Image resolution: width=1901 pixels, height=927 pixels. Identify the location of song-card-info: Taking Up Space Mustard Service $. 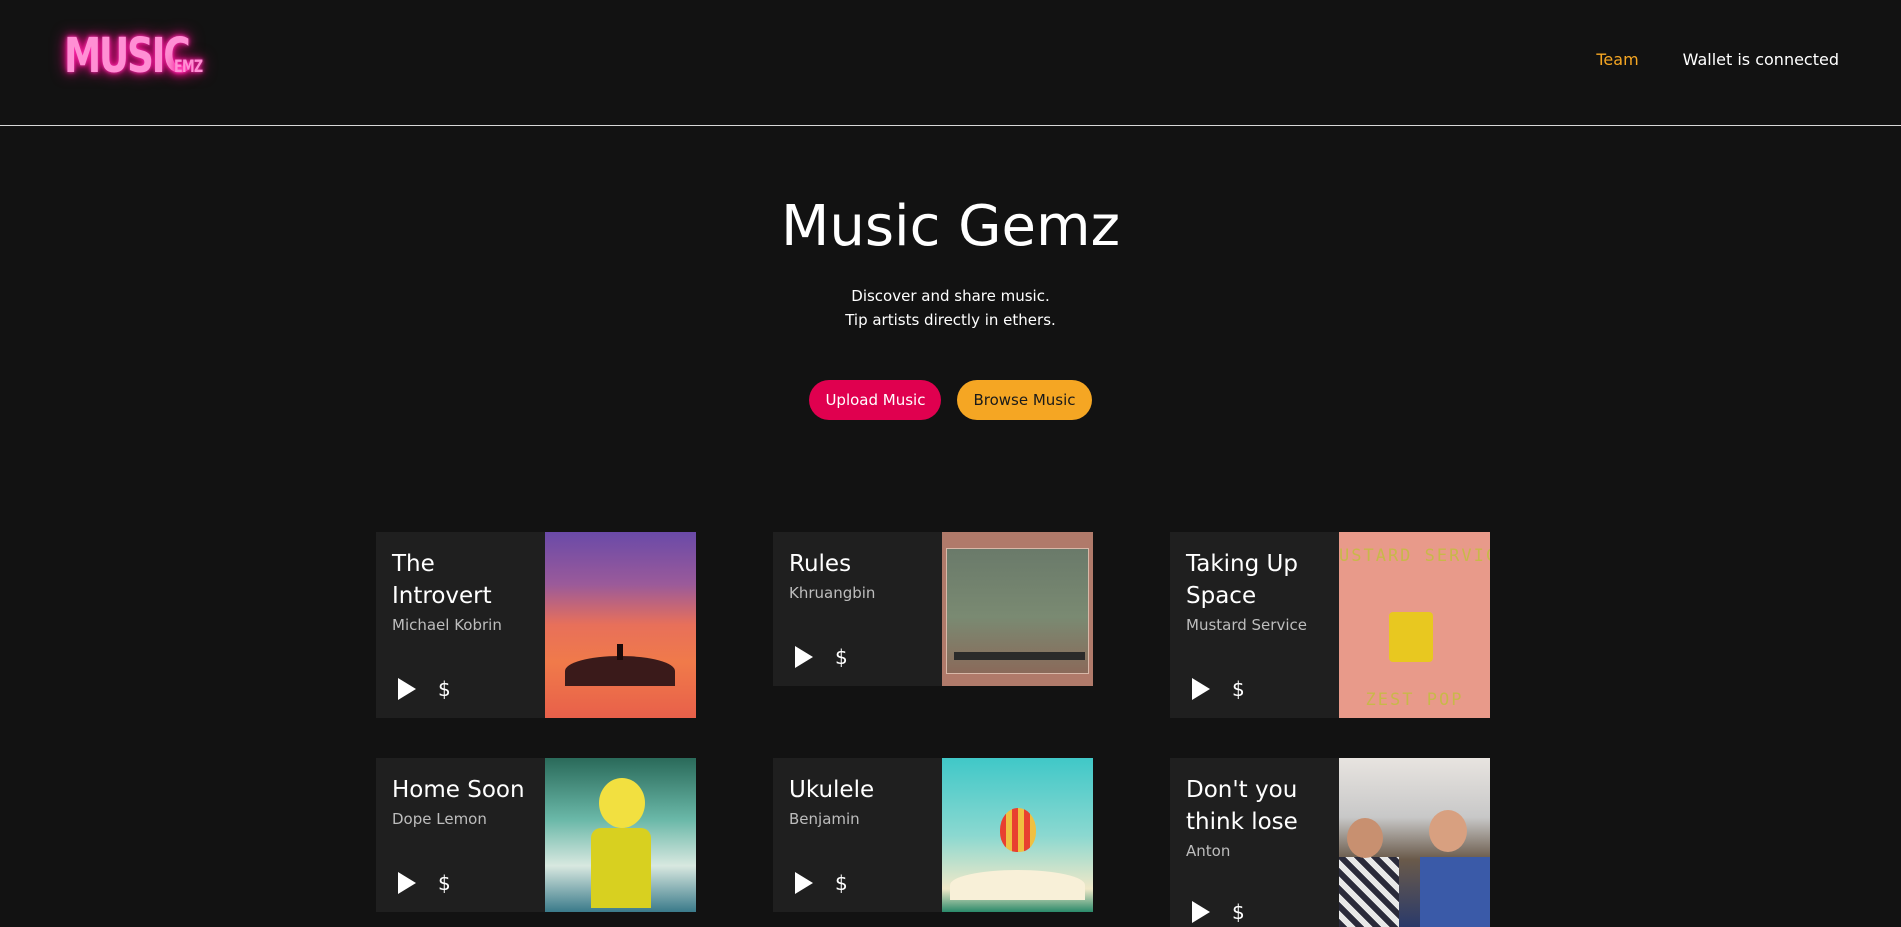
(1254, 625).